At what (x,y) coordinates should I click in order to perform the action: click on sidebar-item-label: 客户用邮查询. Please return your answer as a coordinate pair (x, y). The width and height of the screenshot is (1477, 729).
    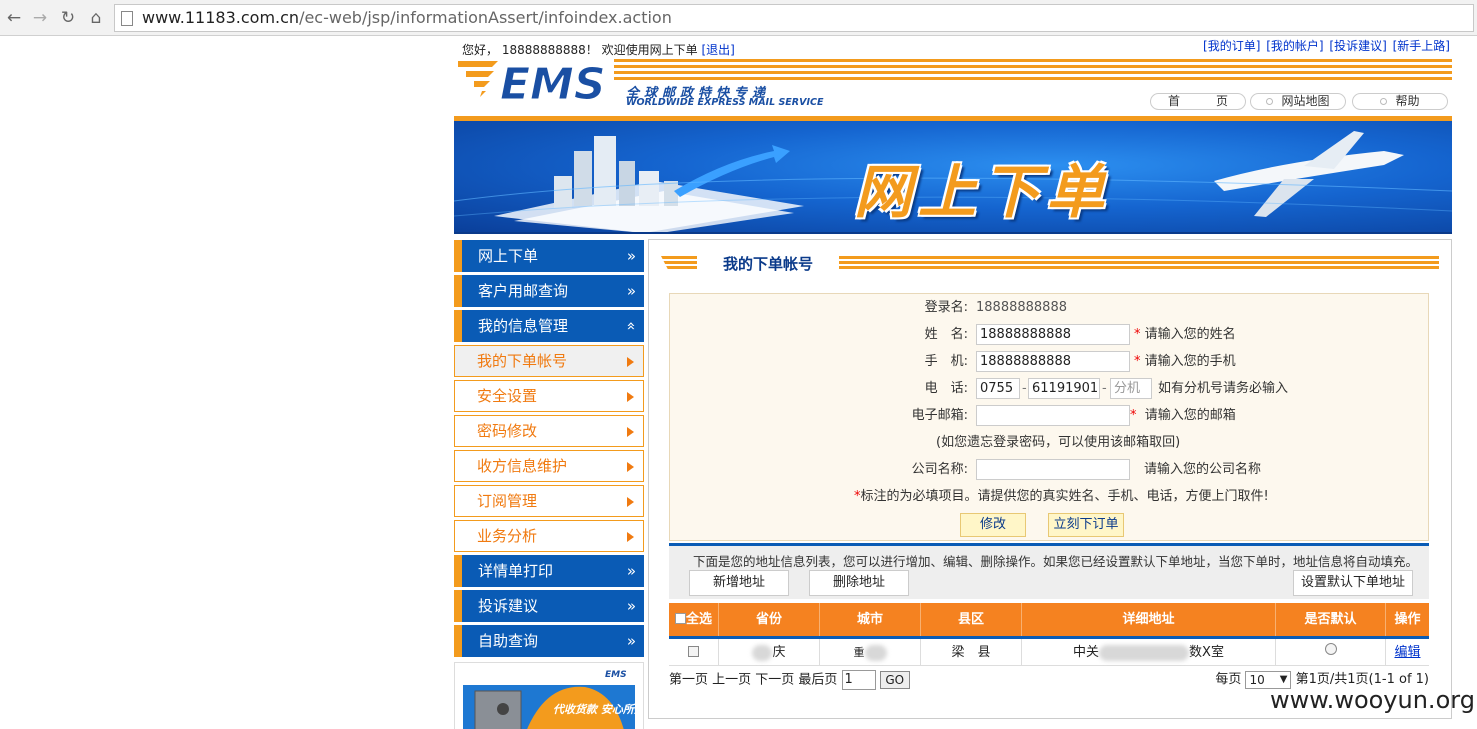
    Looking at the image, I should click on (523, 291).